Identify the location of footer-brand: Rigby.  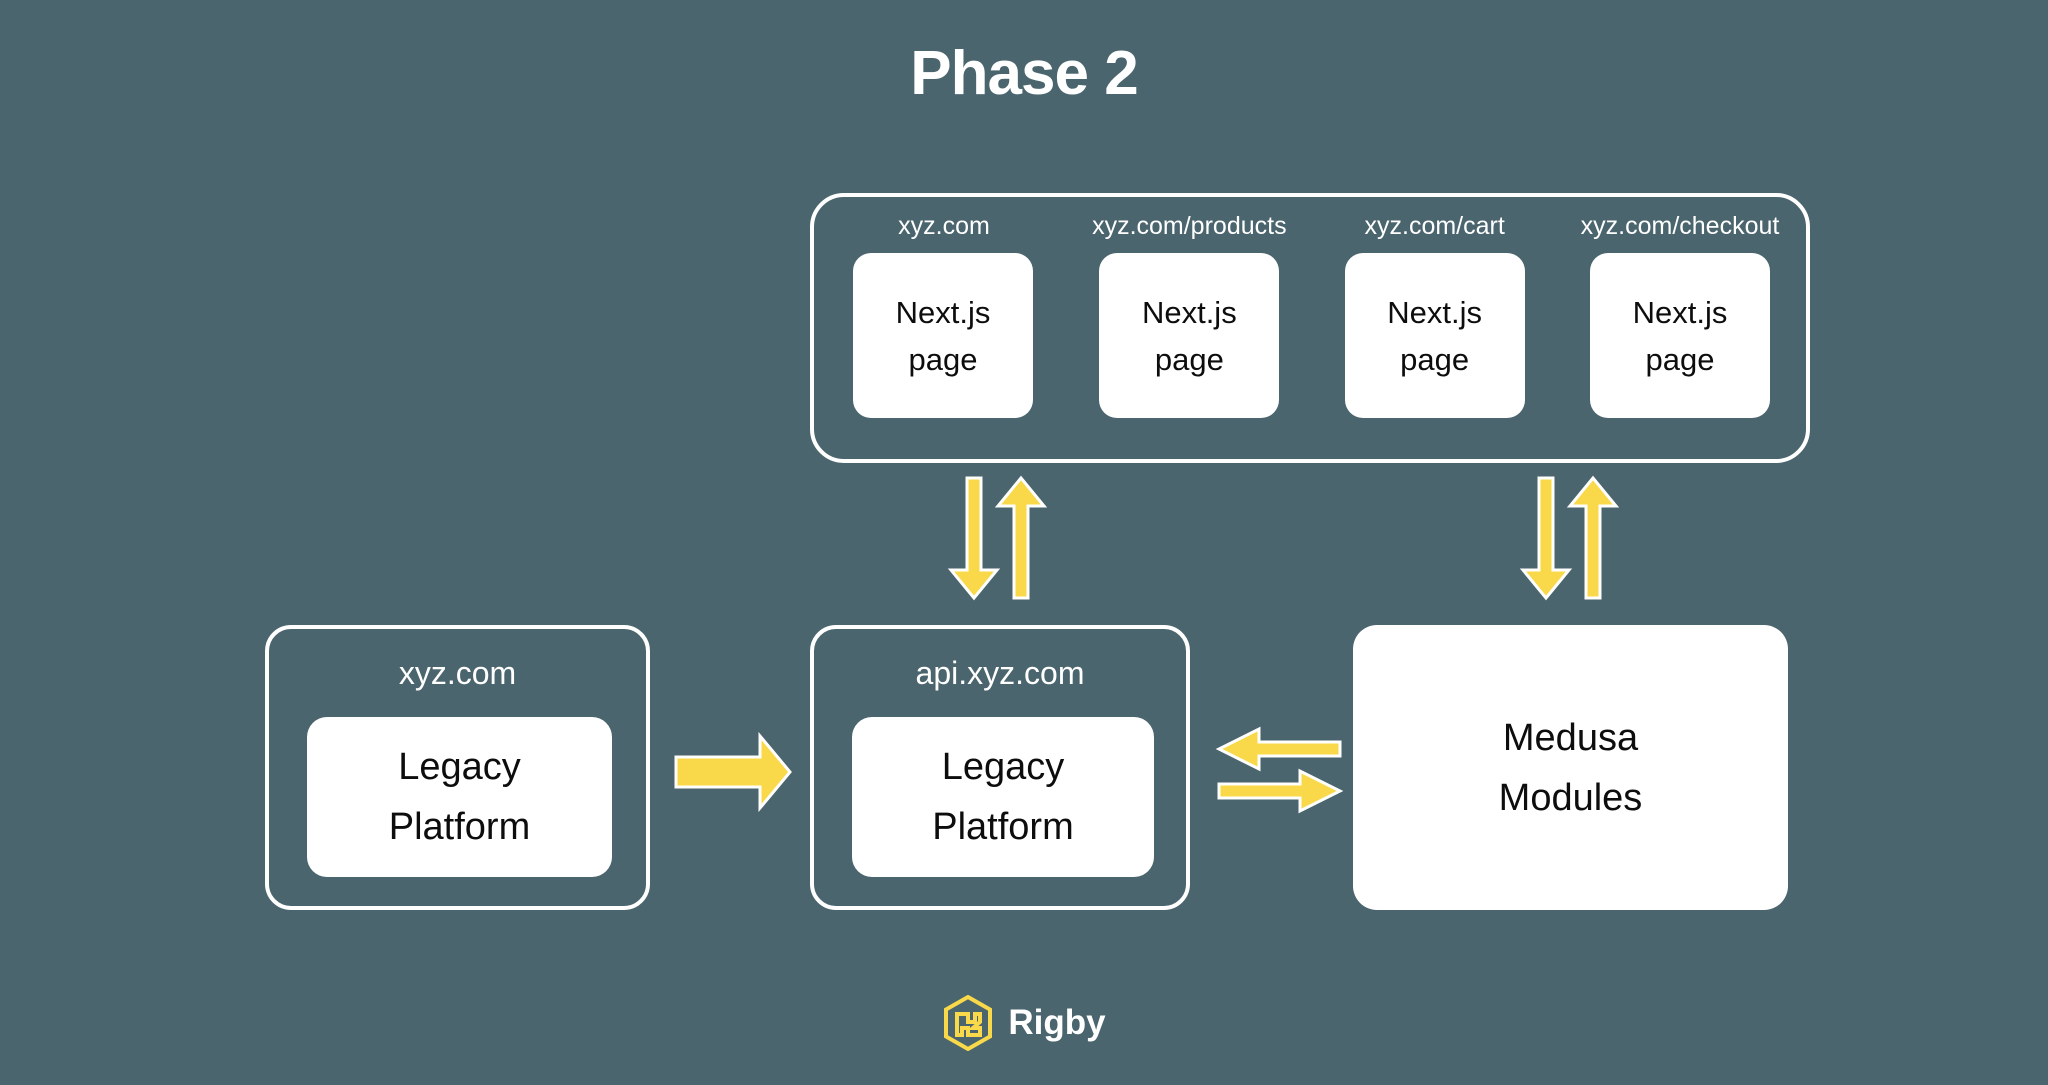
(1024, 1023).